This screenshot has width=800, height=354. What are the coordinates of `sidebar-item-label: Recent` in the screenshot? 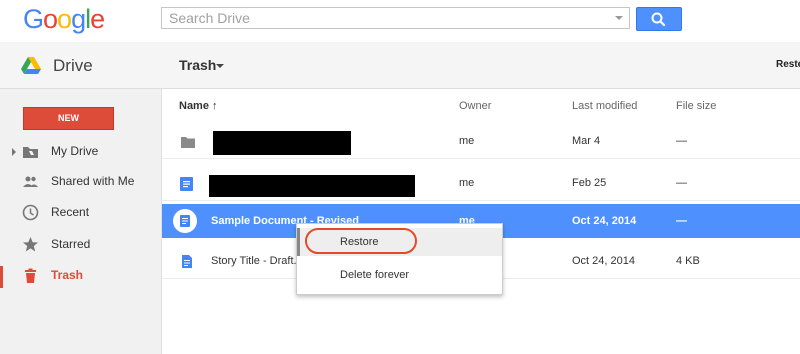 It's located at (70, 212).